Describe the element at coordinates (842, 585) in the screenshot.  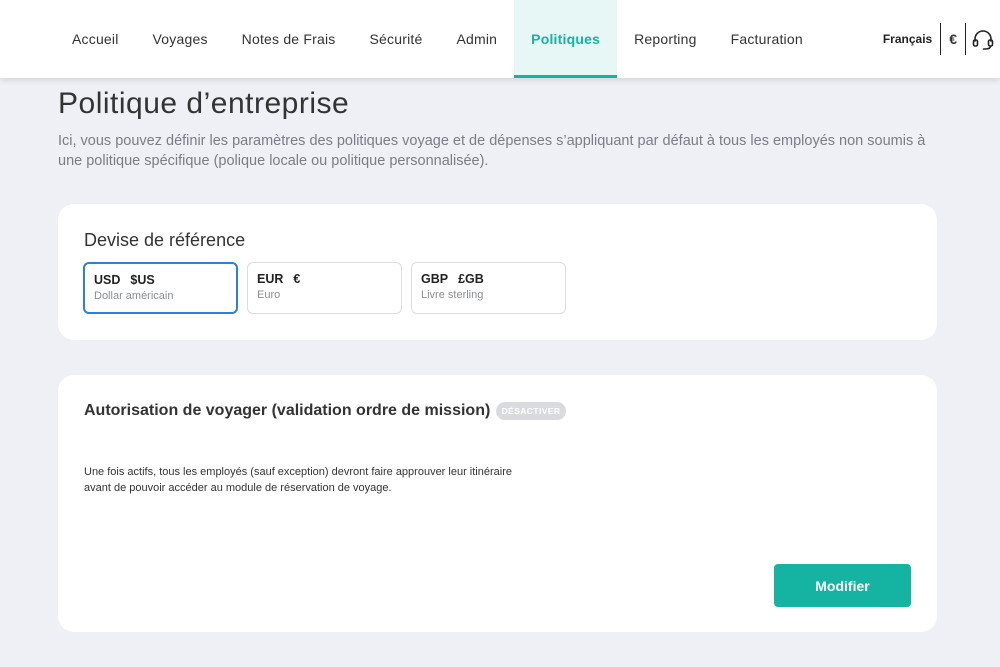
I see `modify-button: Modifier` at that location.